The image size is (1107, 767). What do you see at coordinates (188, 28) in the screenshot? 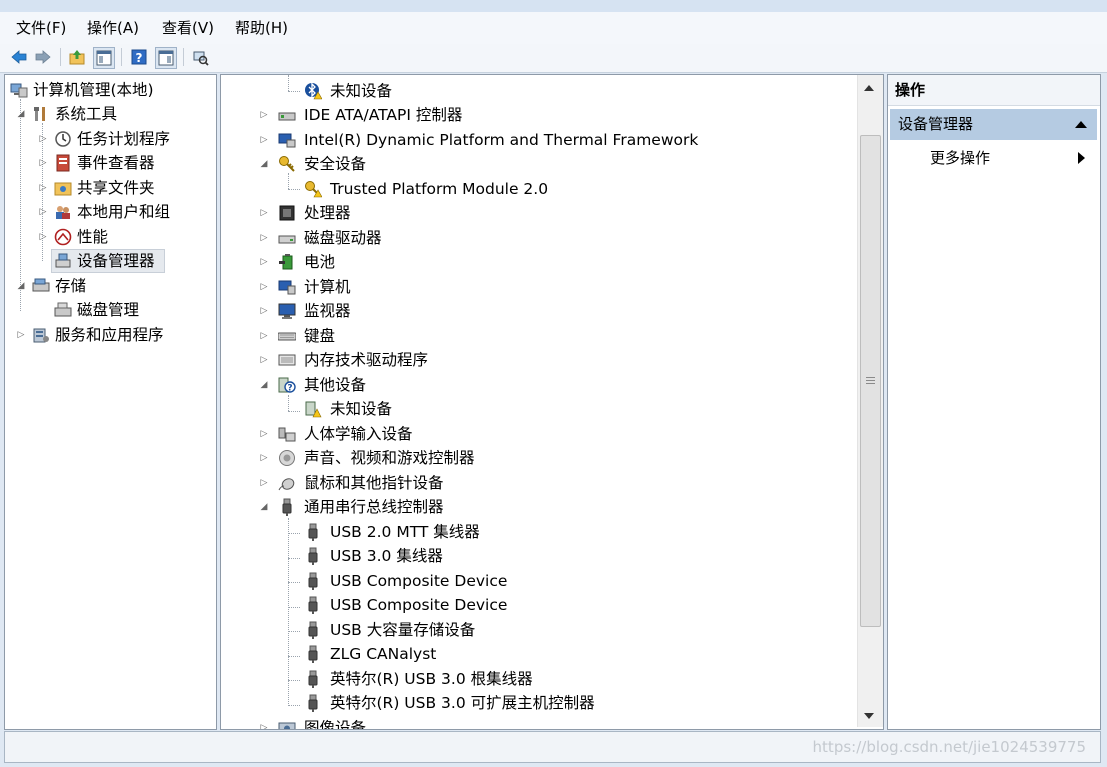
I see `menu-view: 查看(V)` at bounding box center [188, 28].